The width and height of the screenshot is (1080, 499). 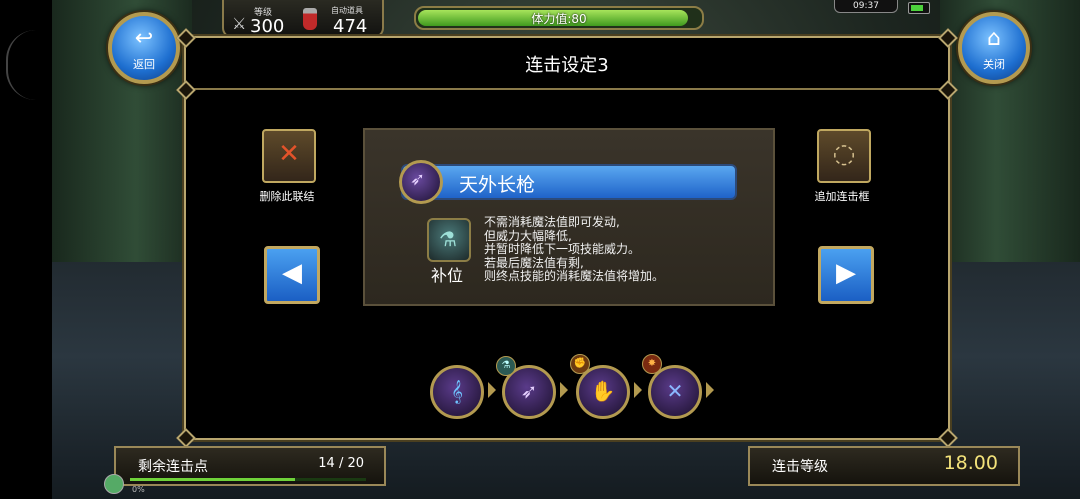 I want to click on auto-item-label: 自动道具, so click(x=347, y=10).